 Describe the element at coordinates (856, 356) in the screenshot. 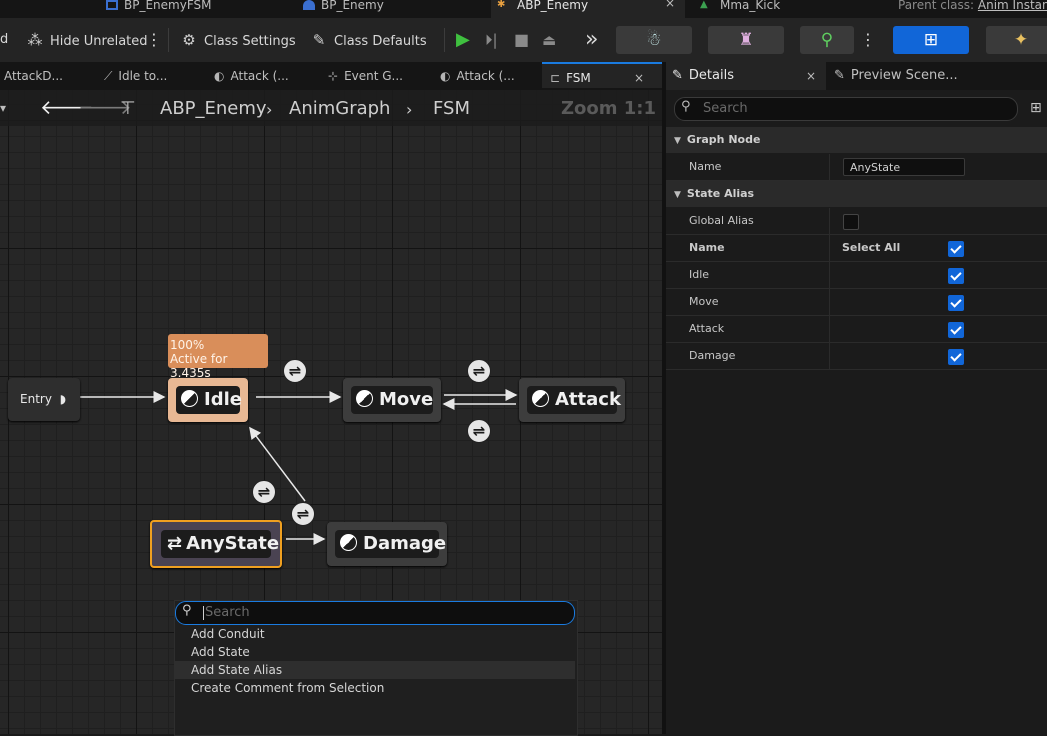

I see `row-state-damage: Damage` at that location.